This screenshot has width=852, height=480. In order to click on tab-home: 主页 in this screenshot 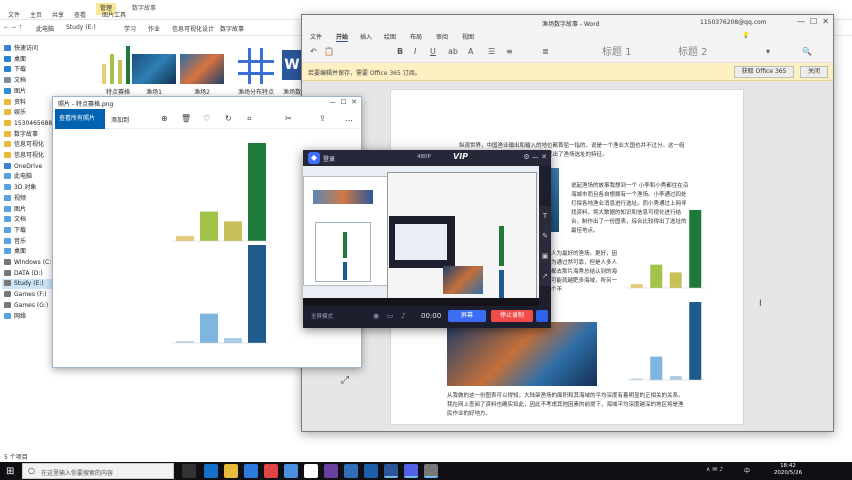, I will do `click(36, 14)`.